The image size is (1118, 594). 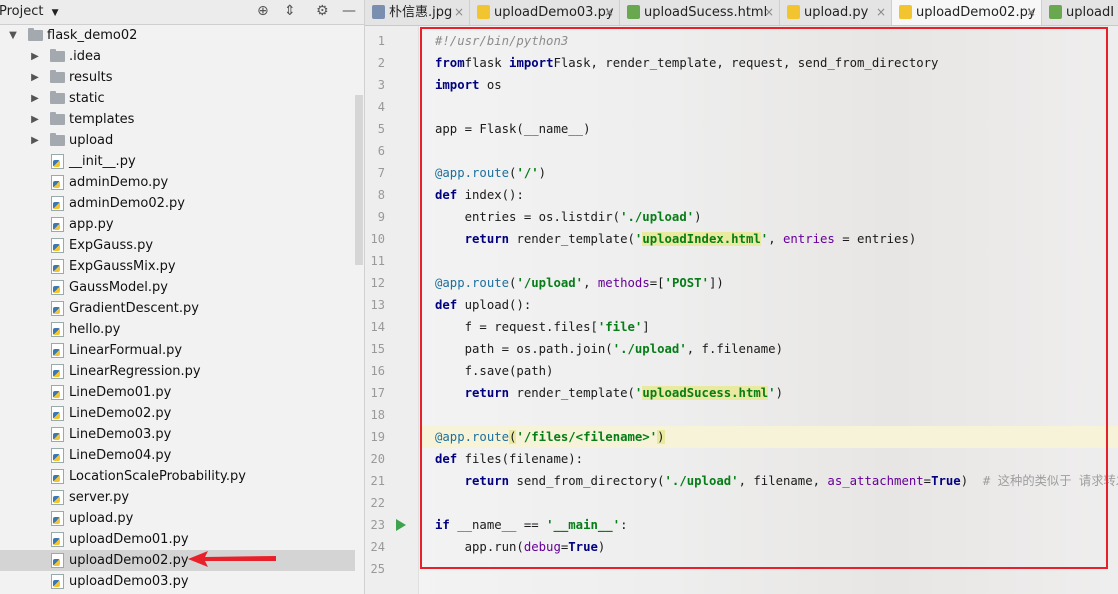 I want to click on tree-file: server.py, so click(x=177, y=497).